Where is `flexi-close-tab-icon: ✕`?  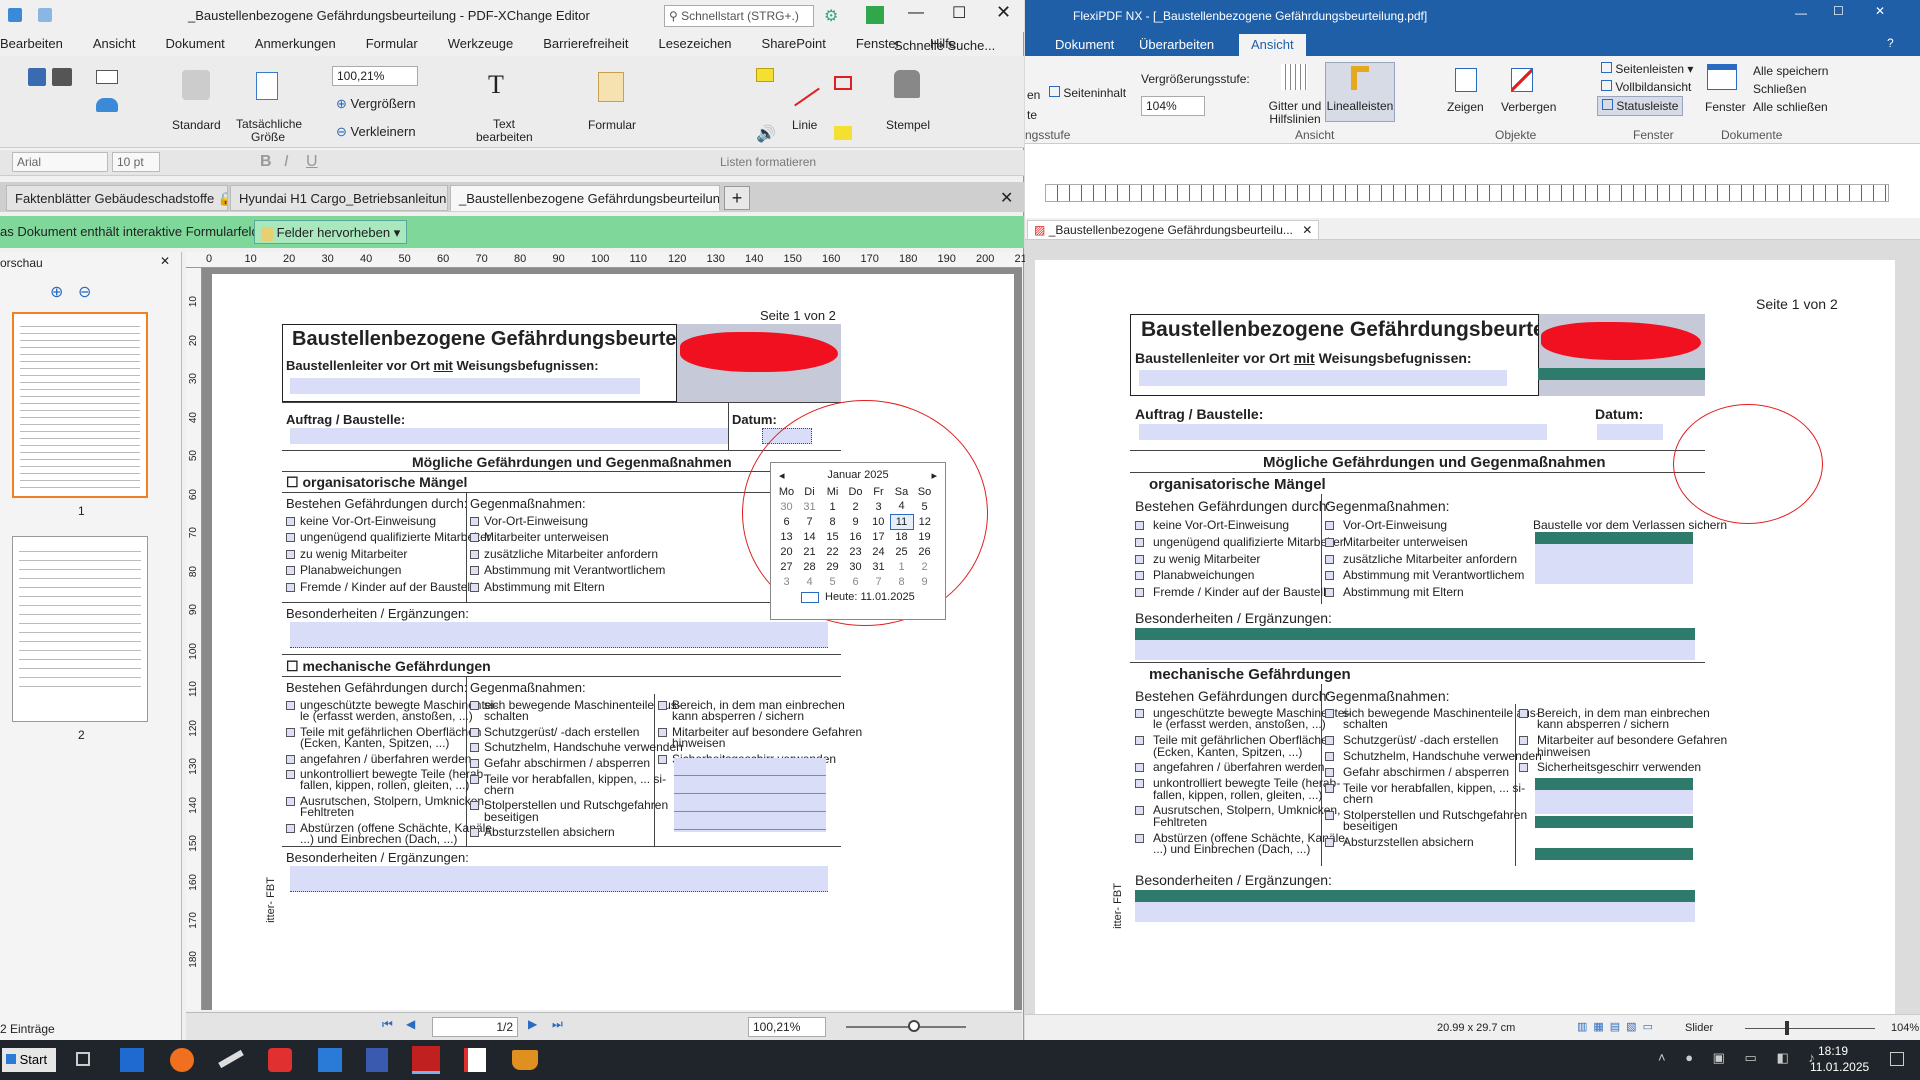
flexi-close-tab-icon: ✕ is located at coordinates (1307, 230).